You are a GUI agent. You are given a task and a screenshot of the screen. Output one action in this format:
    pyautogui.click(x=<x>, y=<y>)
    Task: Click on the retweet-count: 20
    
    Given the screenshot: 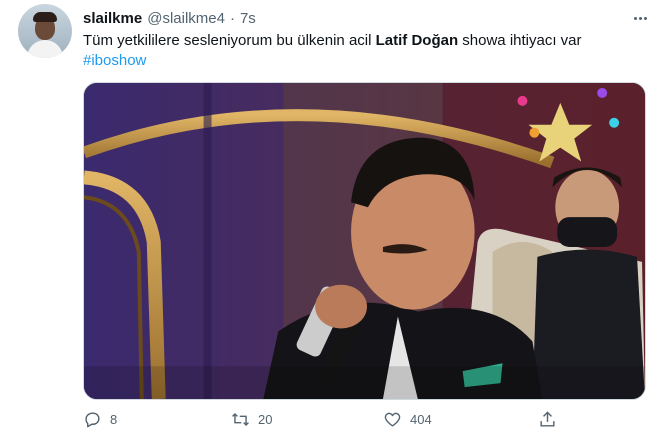 What is the action you would take?
    pyautogui.click(x=265, y=419)
    